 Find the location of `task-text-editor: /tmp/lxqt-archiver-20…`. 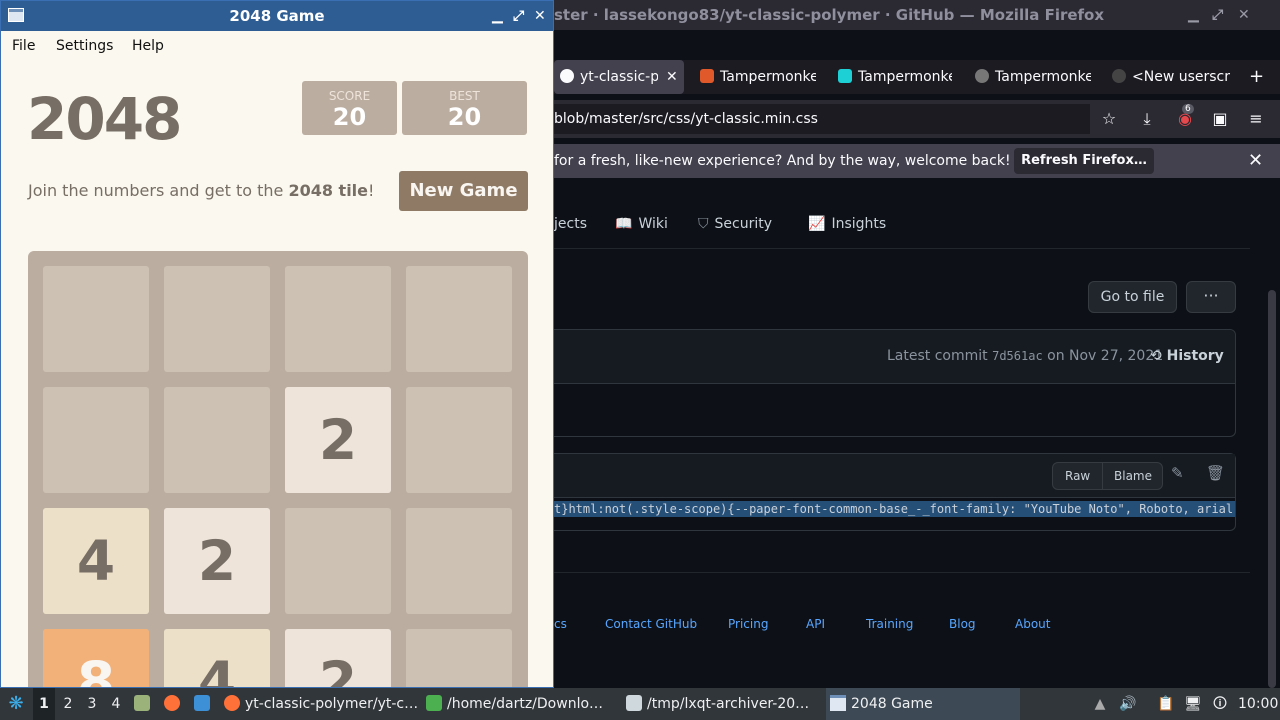

task-text-editor: /tmp/lxqt-archiver-20… is located at coordinates (721, 704).